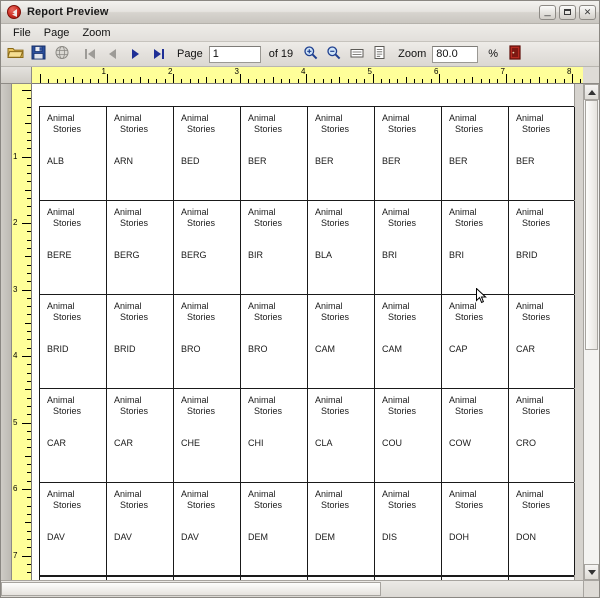  What do you see at coordinates (567, 12) in the screenshot?
I see `maximize-button` at bounding box center [567, 12].